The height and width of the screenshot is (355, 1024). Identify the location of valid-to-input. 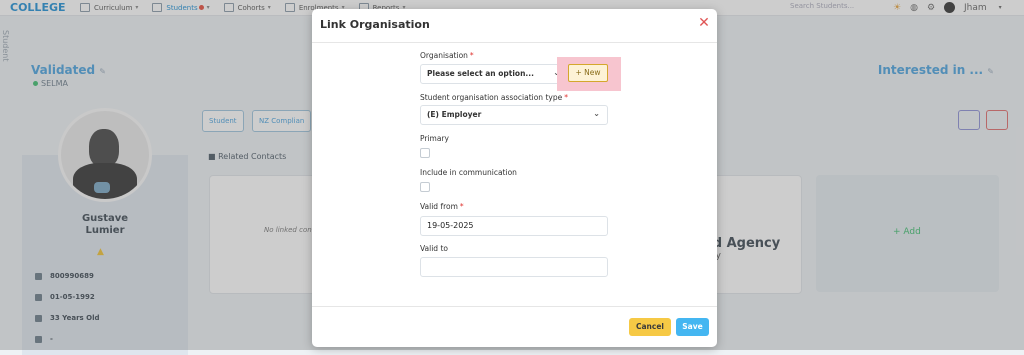
(514, 267).